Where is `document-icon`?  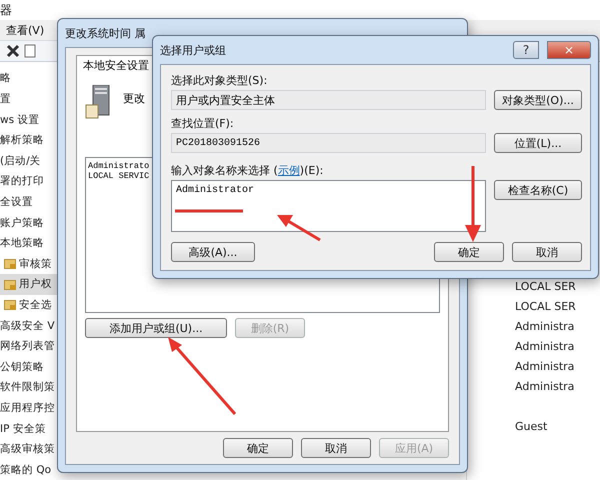 document-icon is located at coordinates (30, 51).